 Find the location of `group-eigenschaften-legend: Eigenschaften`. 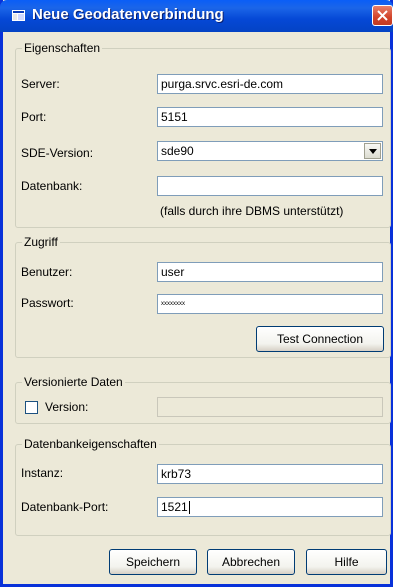

group-eigenschaften-legend: Eigenschaften is located at coordinates (62, 48).